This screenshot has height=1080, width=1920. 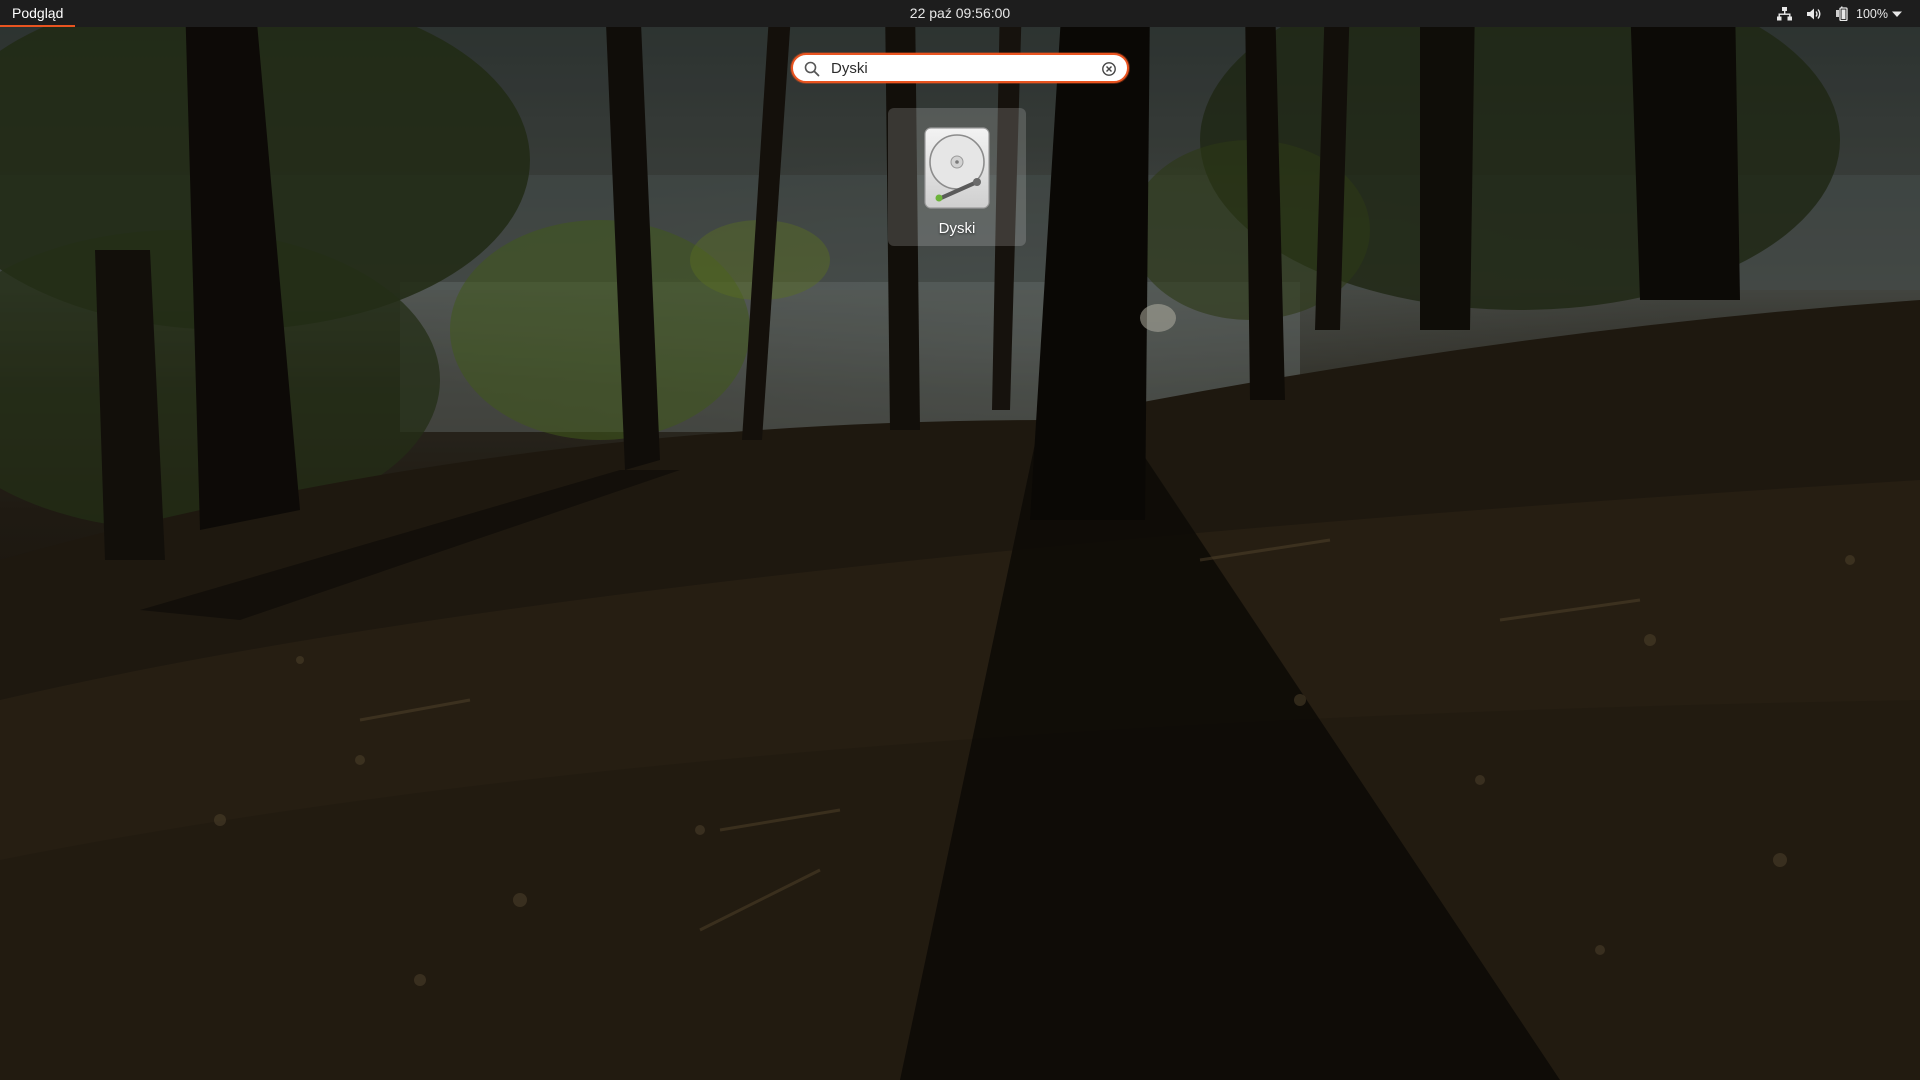 What do you see at coordinates (1109, 71) in the screenshot?
I see `clear-icon` at bounding box center [1109, 71].